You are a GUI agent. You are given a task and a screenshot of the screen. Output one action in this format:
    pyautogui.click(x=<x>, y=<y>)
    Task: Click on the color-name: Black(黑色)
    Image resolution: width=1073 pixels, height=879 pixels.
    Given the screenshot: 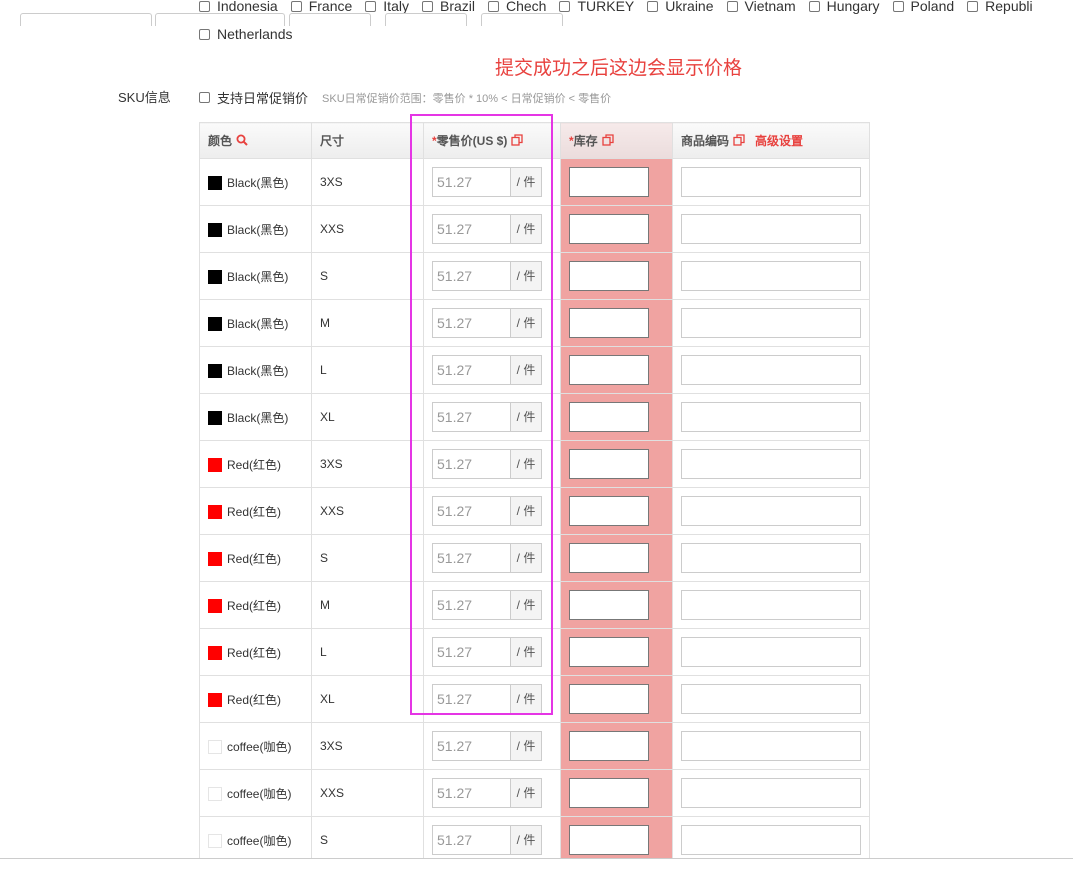 What is the action you would take?
    pyautogui.click(x=258, y=417)
    